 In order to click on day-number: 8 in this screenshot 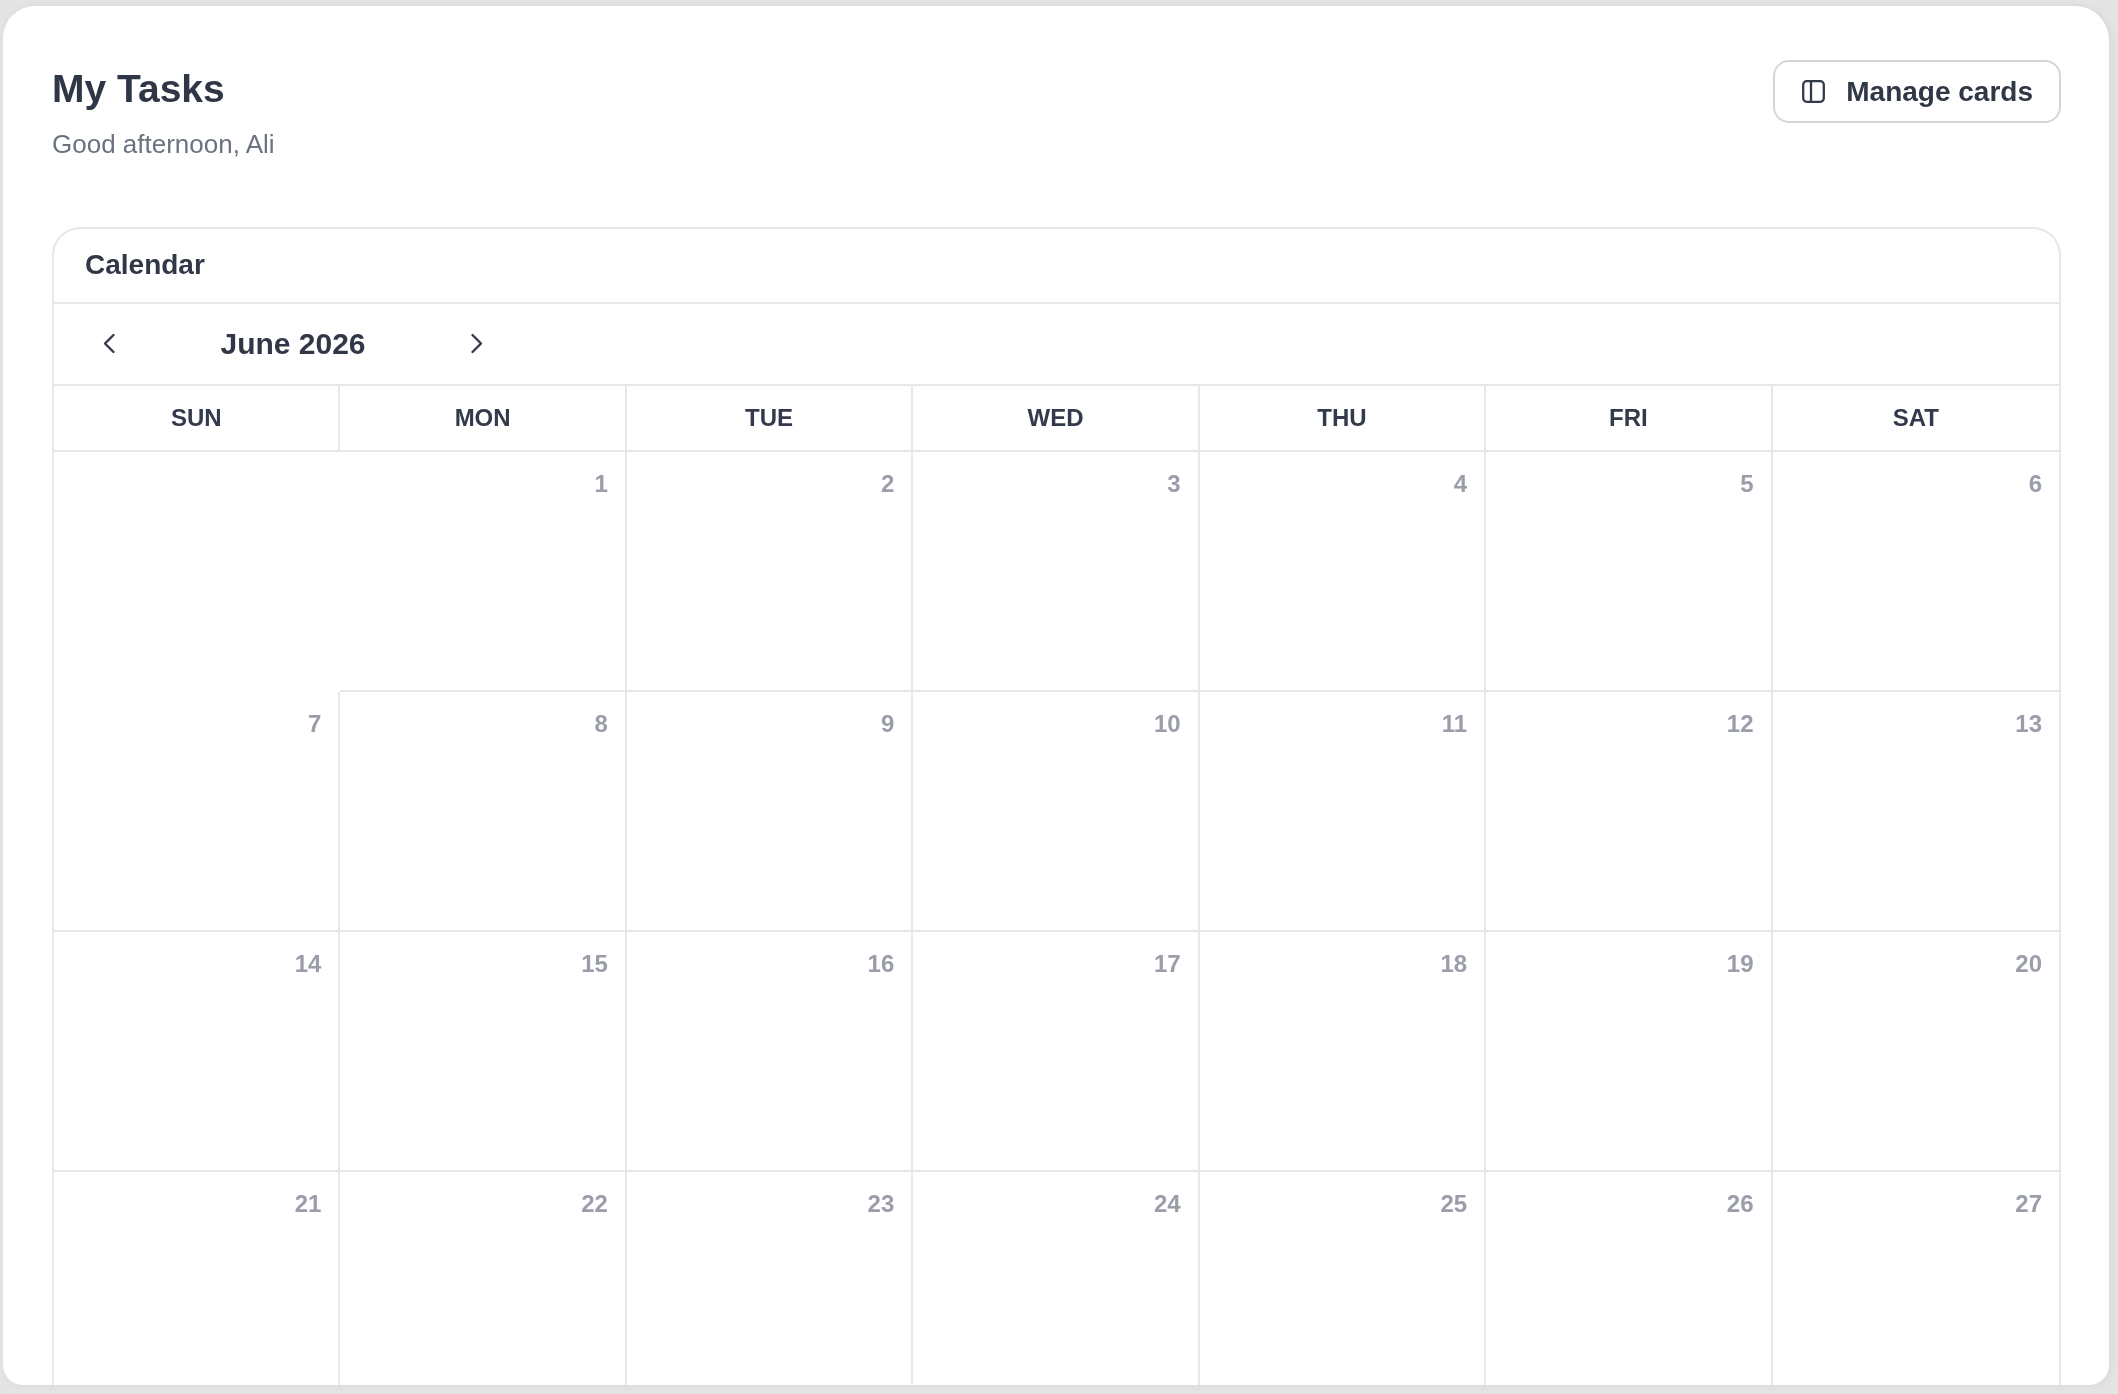, I will do `click(601, 723)`.